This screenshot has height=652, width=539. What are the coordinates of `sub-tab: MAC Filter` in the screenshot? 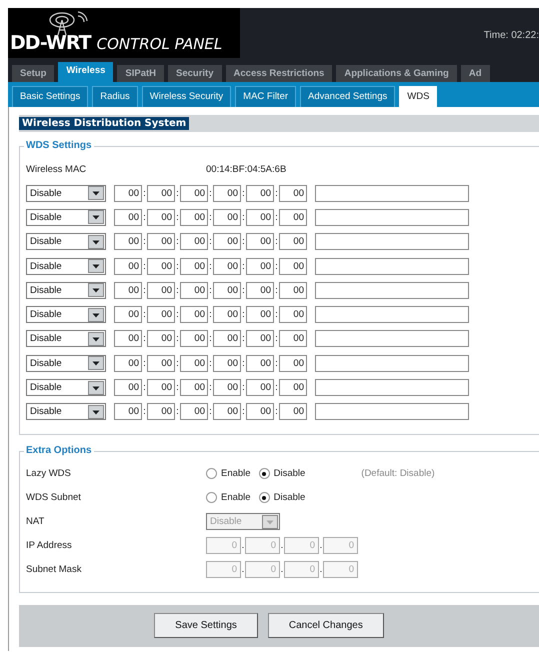 It's located at (265, 96).